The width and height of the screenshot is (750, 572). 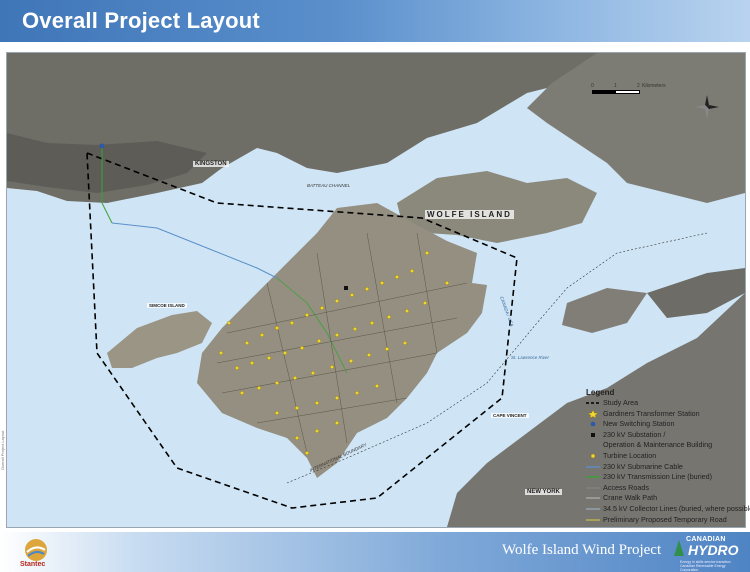 What do you see at coordinates (593, 498) in the screenshot?
I see `light-line-icon` at bounding box center [593, 498].